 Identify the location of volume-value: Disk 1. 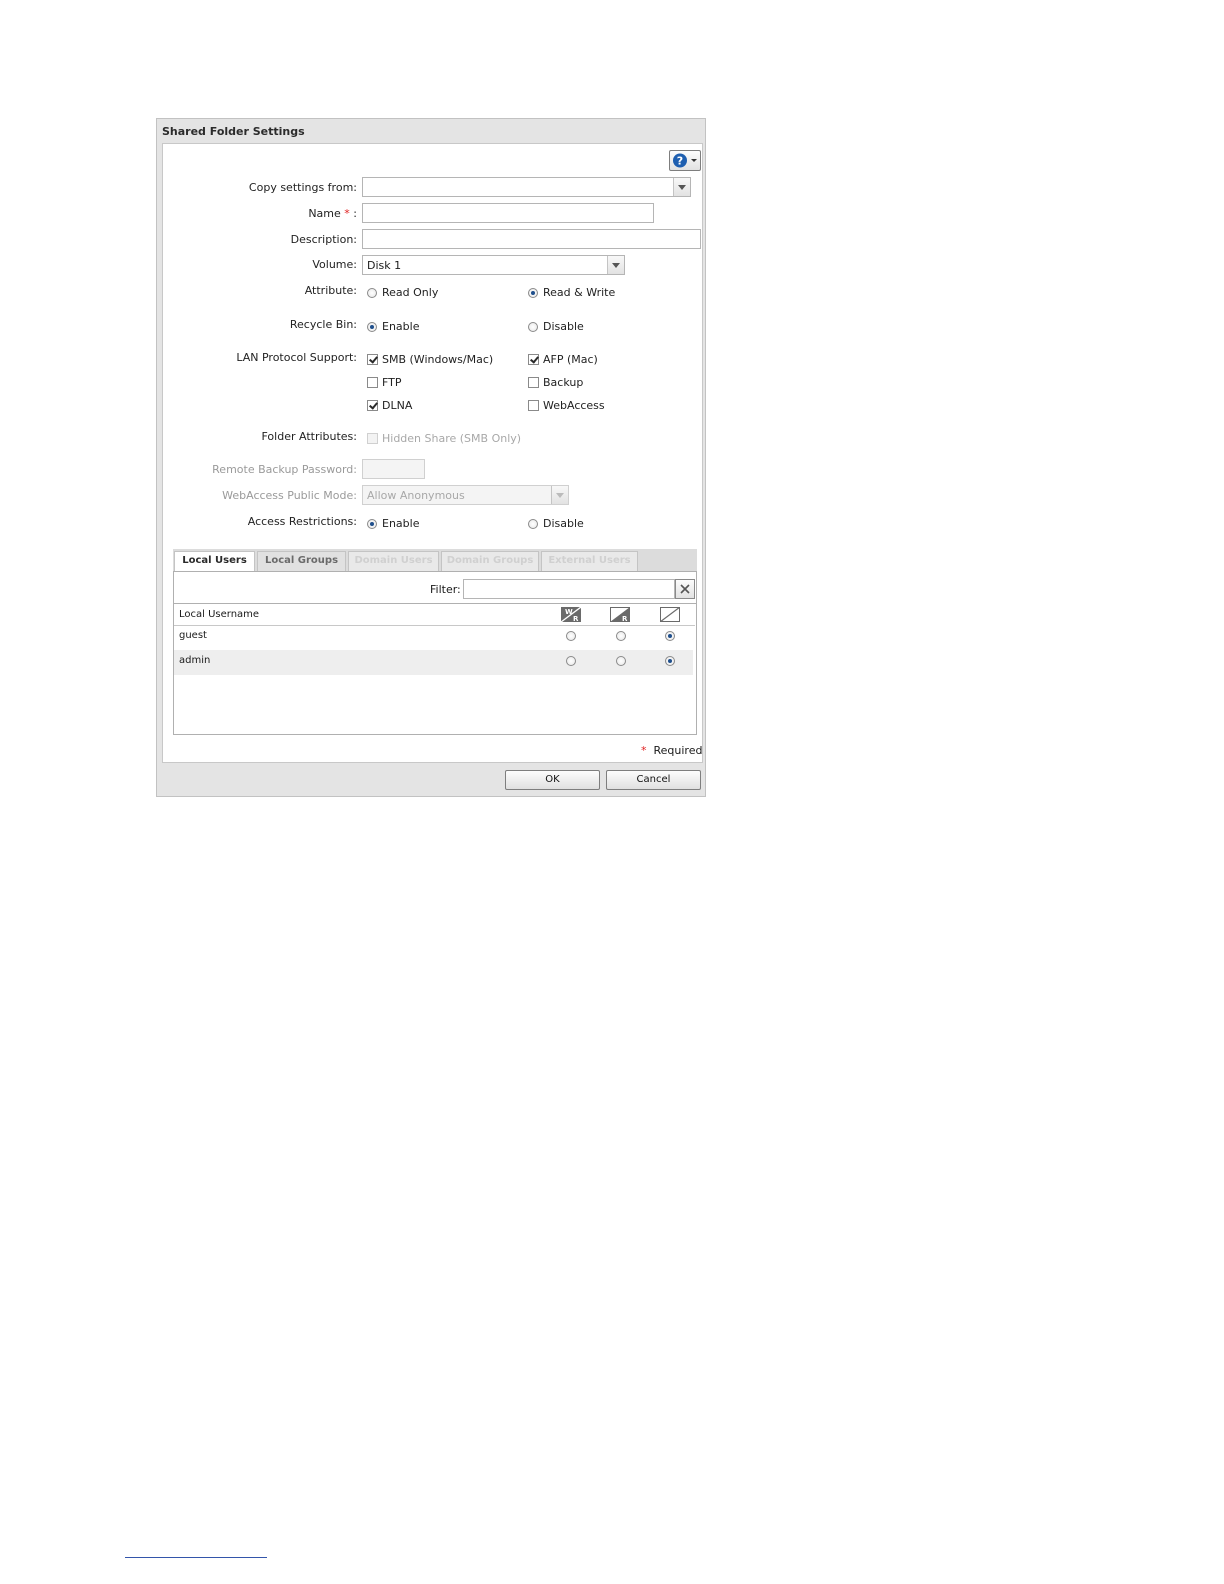
(384, 265).